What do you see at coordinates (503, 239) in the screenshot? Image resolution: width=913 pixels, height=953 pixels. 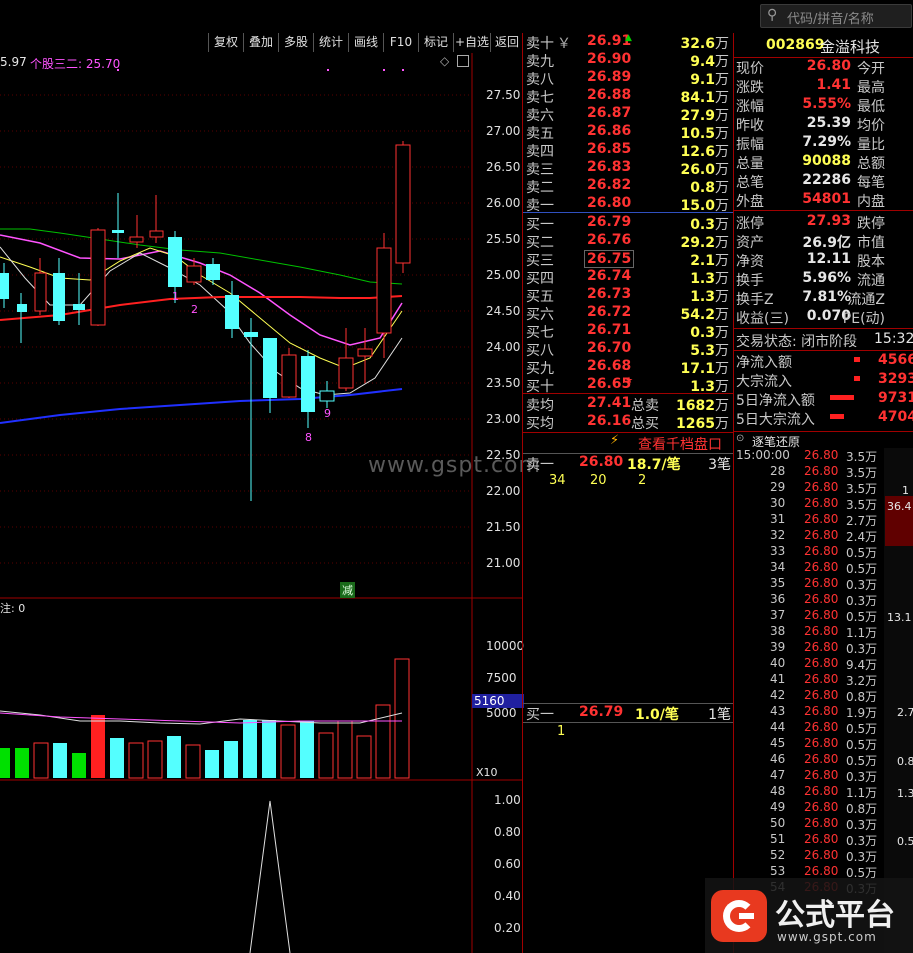 I see `price-tick: 25.50` at bounding box center [503, 239].